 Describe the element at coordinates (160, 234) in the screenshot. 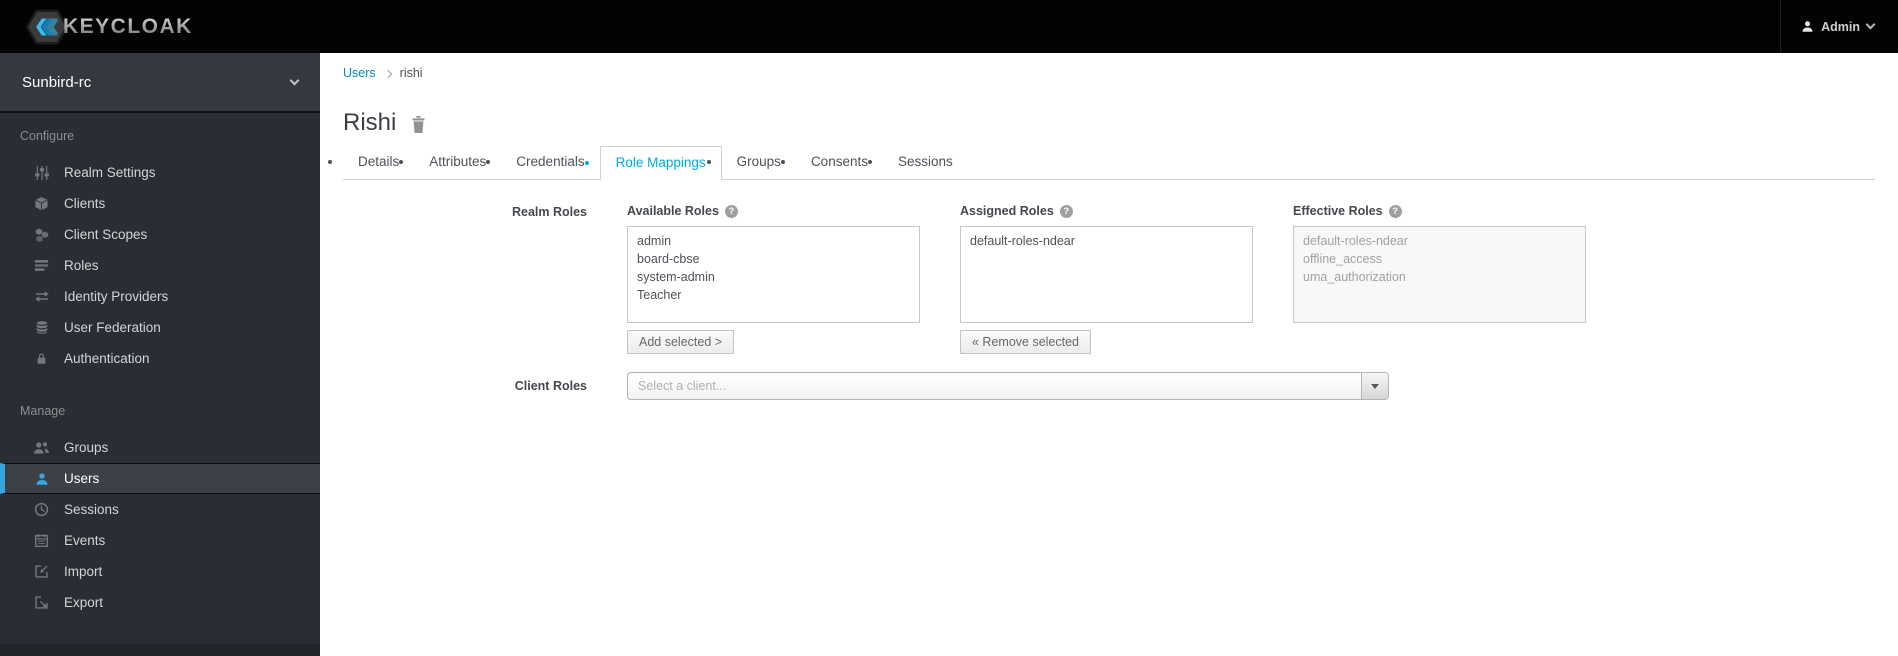

I see `sidebar-item-client-scopes: Client Scopes` at that location.